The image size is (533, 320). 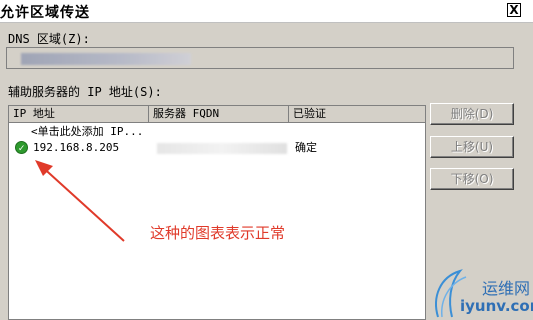 What do you see at coordinates (266, 11) in the screenshot?
I see `title-bar: 允许区域传送 X` at bounding box center [266, 11].